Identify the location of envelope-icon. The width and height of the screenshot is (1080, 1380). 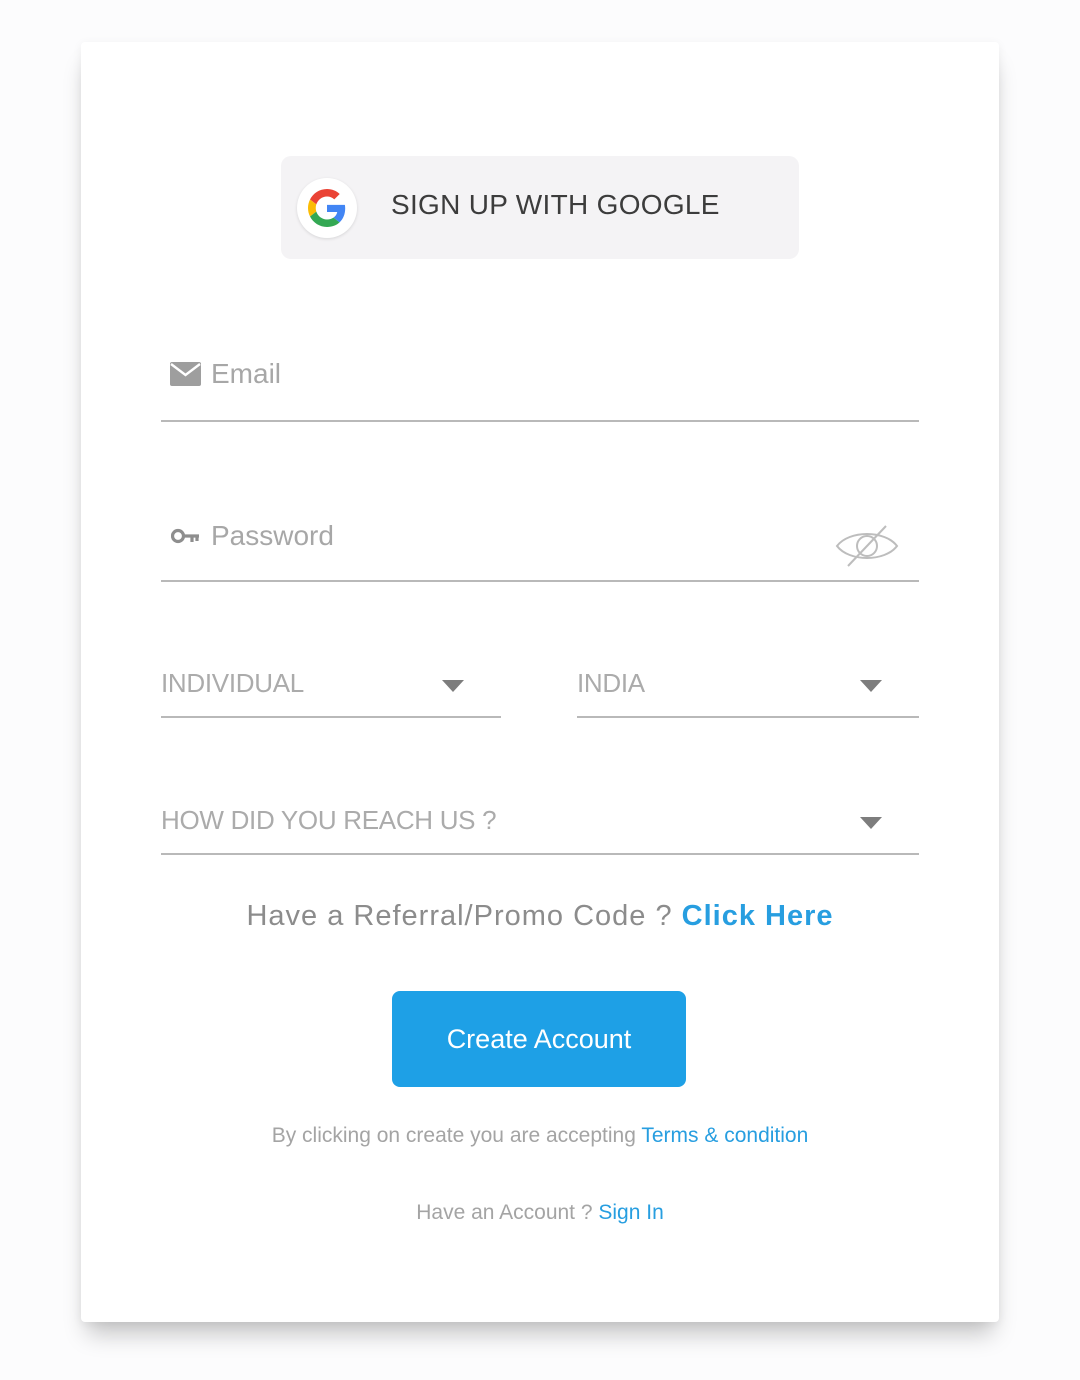
(185, 374).